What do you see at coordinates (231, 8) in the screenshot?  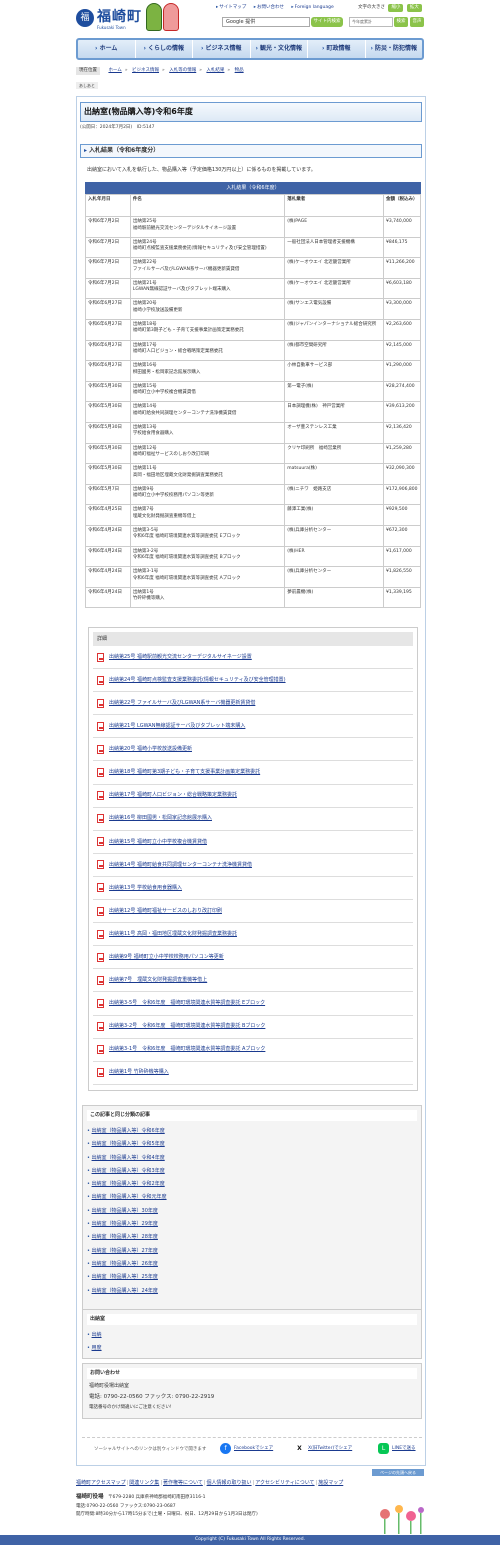 I see `sitemap-link: サイトマップ` at bounding box center [231, 8].